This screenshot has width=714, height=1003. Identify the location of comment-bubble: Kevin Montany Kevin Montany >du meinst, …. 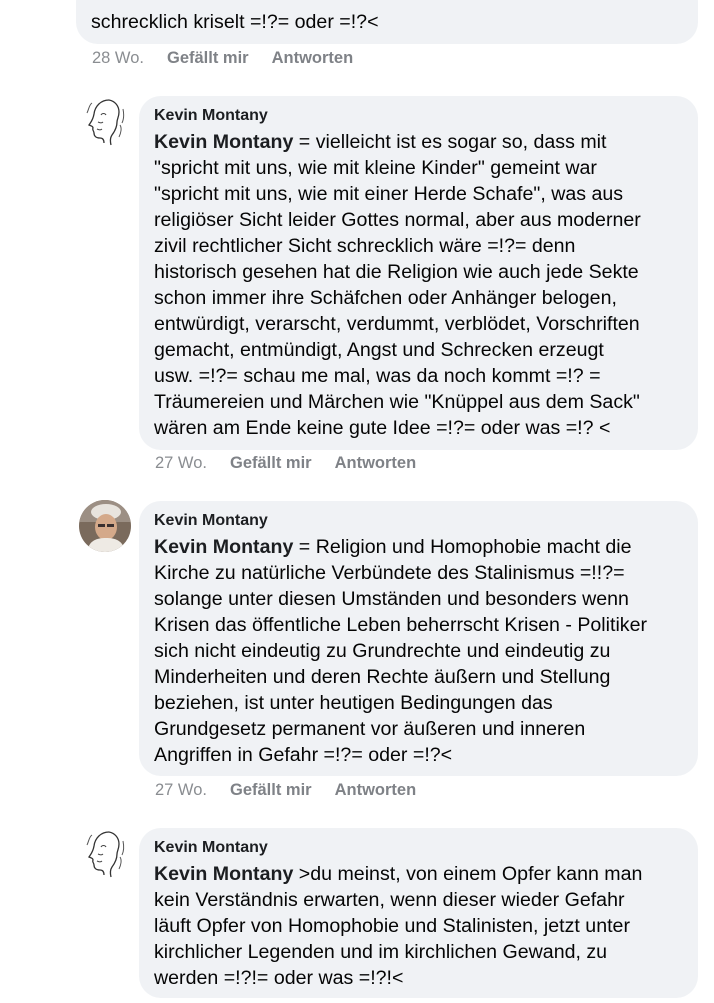
(418, 913).